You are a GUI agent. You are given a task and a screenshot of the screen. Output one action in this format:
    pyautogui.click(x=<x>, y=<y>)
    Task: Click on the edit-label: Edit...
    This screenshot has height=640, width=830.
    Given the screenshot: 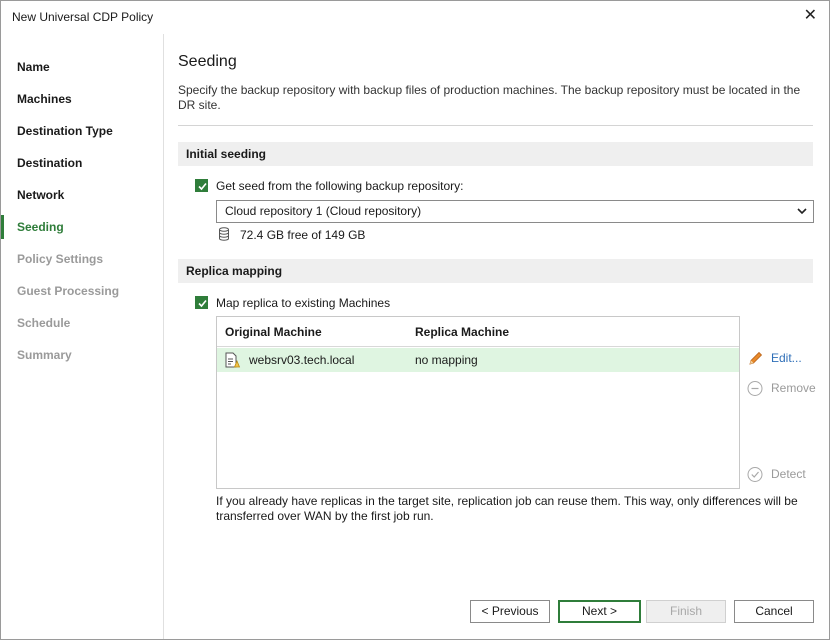 What is the action you would take?
    pyautogui.click(x=786, y=358)
    